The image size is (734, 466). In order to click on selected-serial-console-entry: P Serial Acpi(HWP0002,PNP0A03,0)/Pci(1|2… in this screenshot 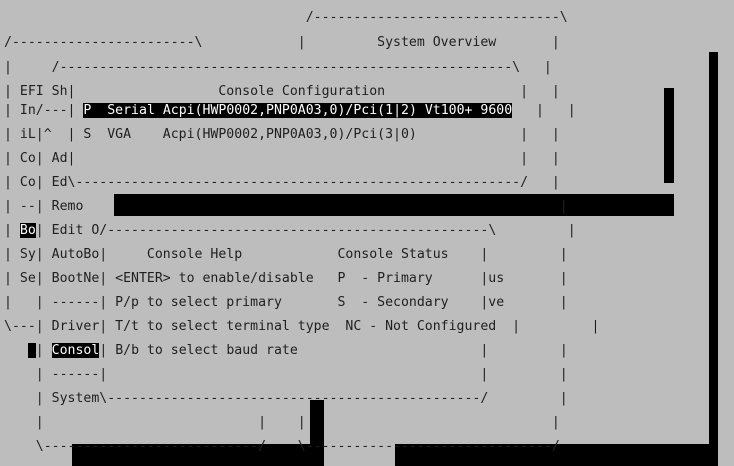, I will do `click(298, 110)`.